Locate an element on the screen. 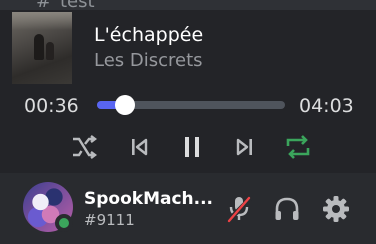 Image resolution: width=376 pixels, height=244 pixels. track-artist: Les Discrets is located at coordinates (148, 60).